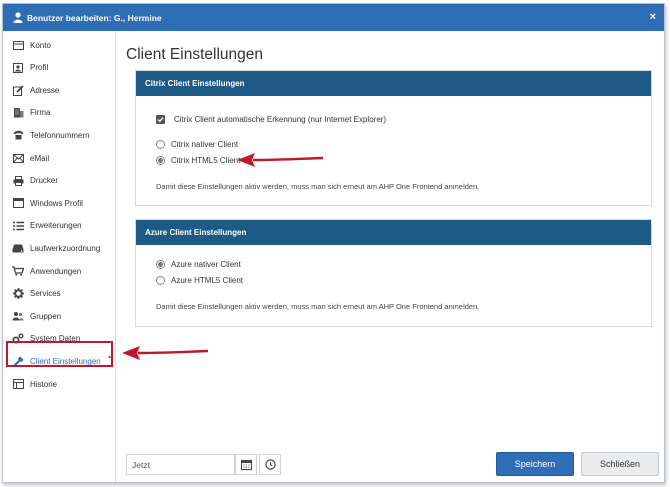 The height and width of the screenshot is (487, 670). Describe the element at coordinates (160, 144) in the screenshot. I see `citrix-native-radio` at that location.